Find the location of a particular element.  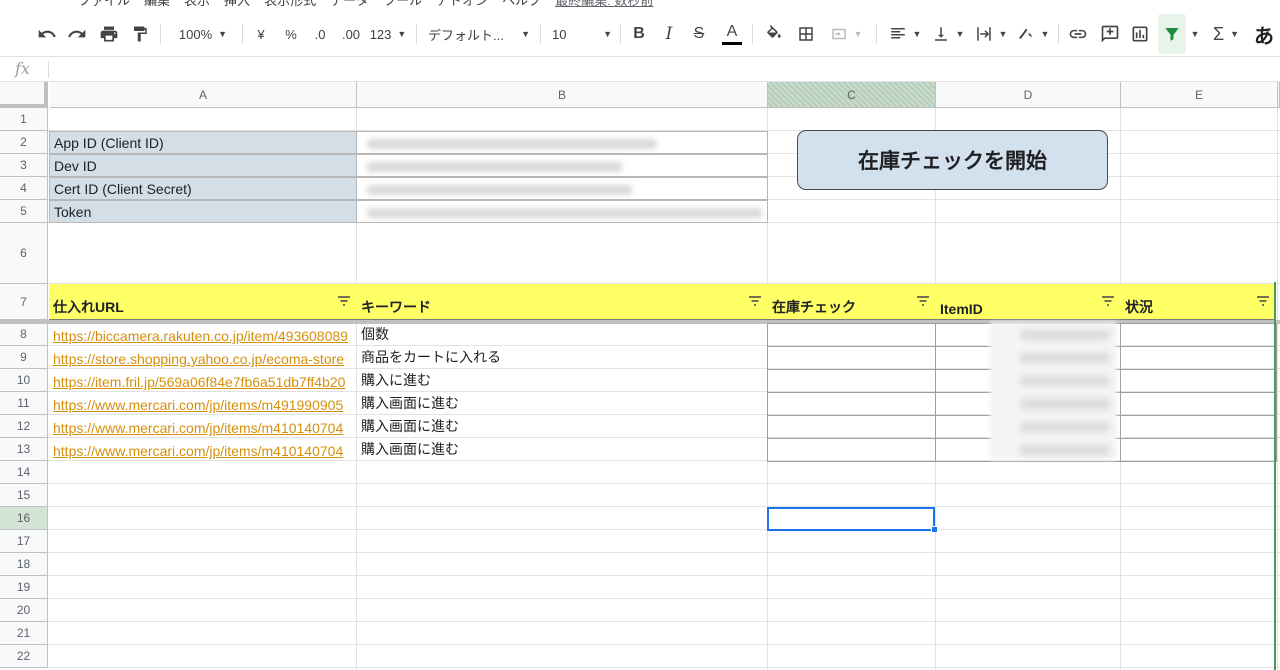

row-header: 18 is located at coordinates (24, 564).